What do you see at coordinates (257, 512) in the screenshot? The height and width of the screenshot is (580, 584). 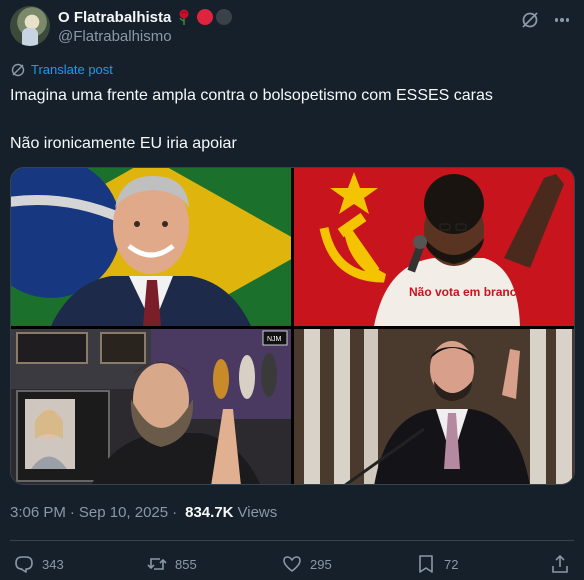 I see `views-label: Views` at bounding box center [257, 512].